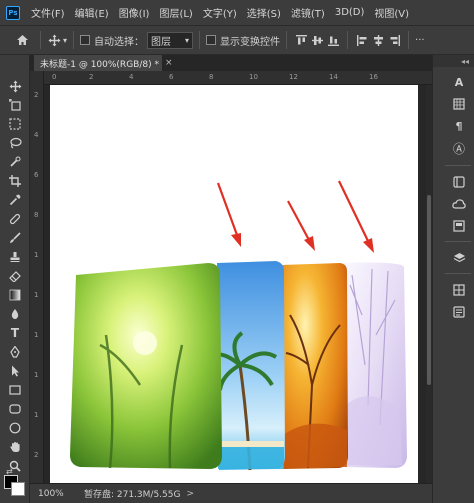  I want to click on align-left-icon, so click(362, 40).